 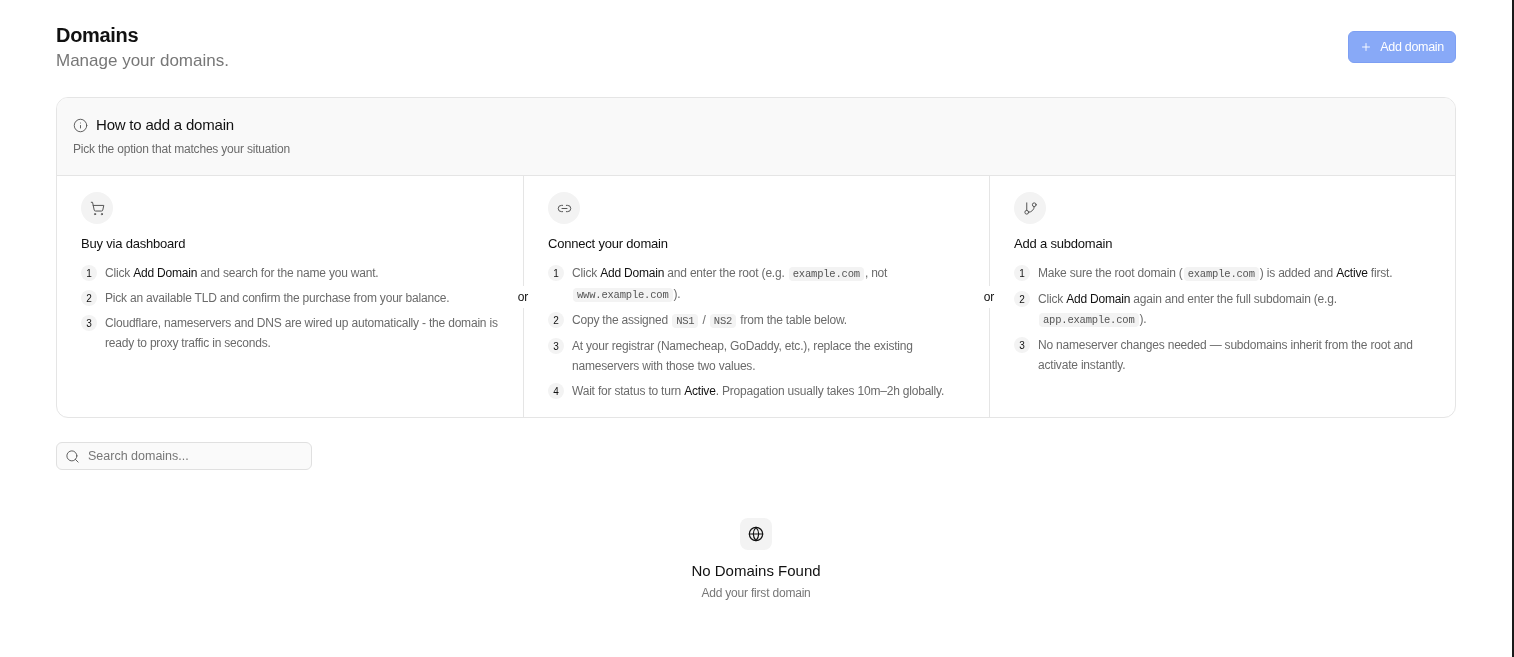 What do you see at coordinates (556, 391) in the screenshot?
I see `step-number: 4` at bounding box center [556, 391].